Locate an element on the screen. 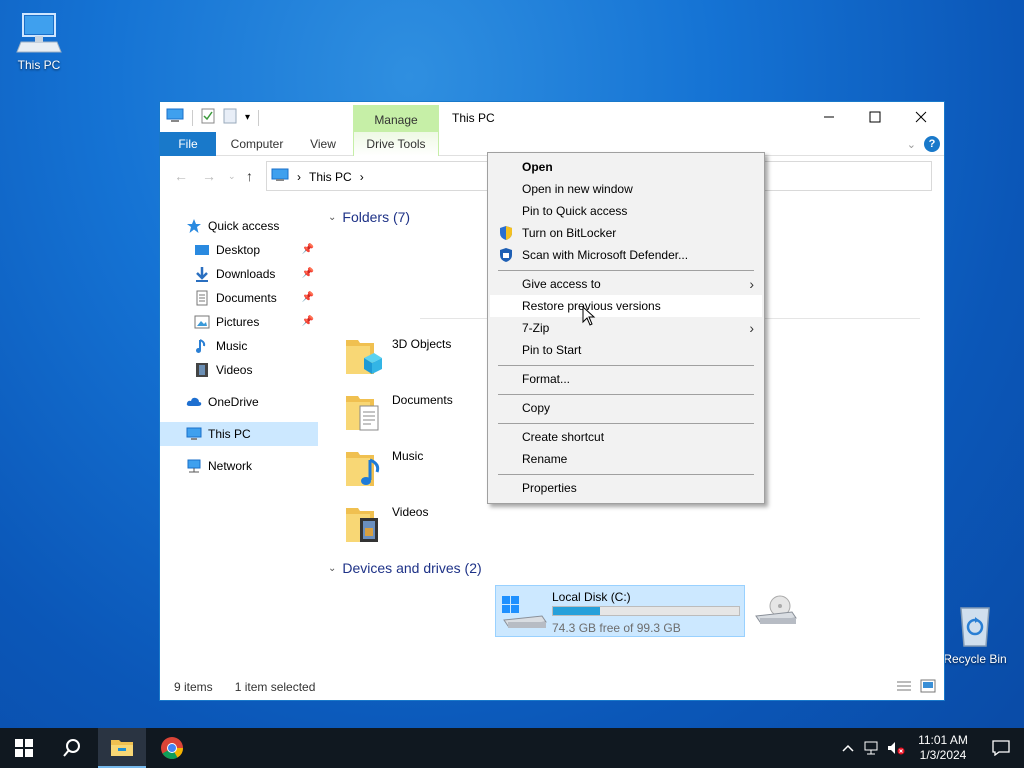  start-button is located at coordinates (24, 748).